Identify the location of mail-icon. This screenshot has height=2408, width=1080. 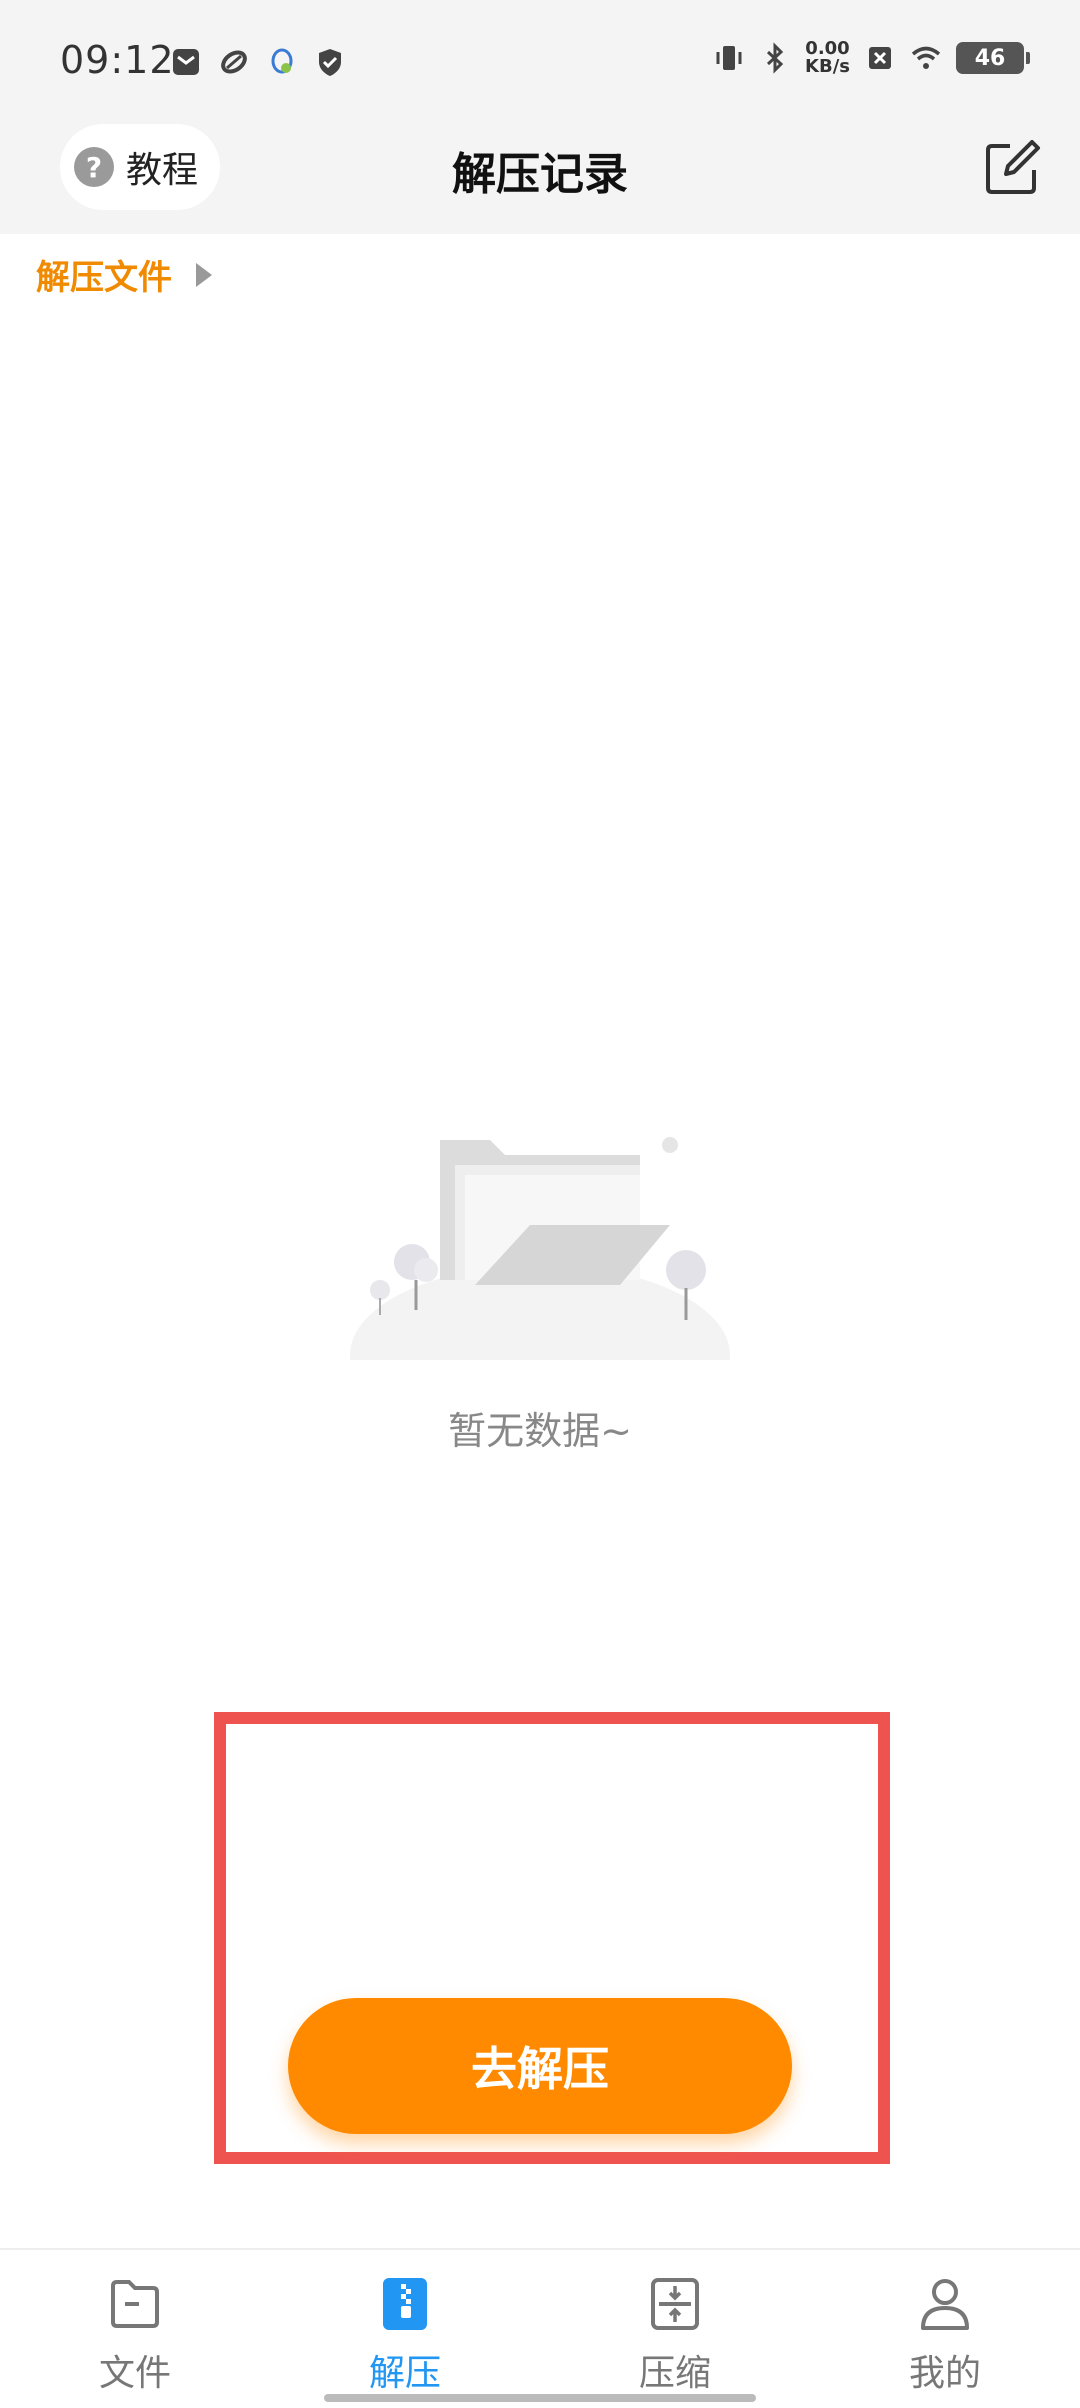
(186, 62).